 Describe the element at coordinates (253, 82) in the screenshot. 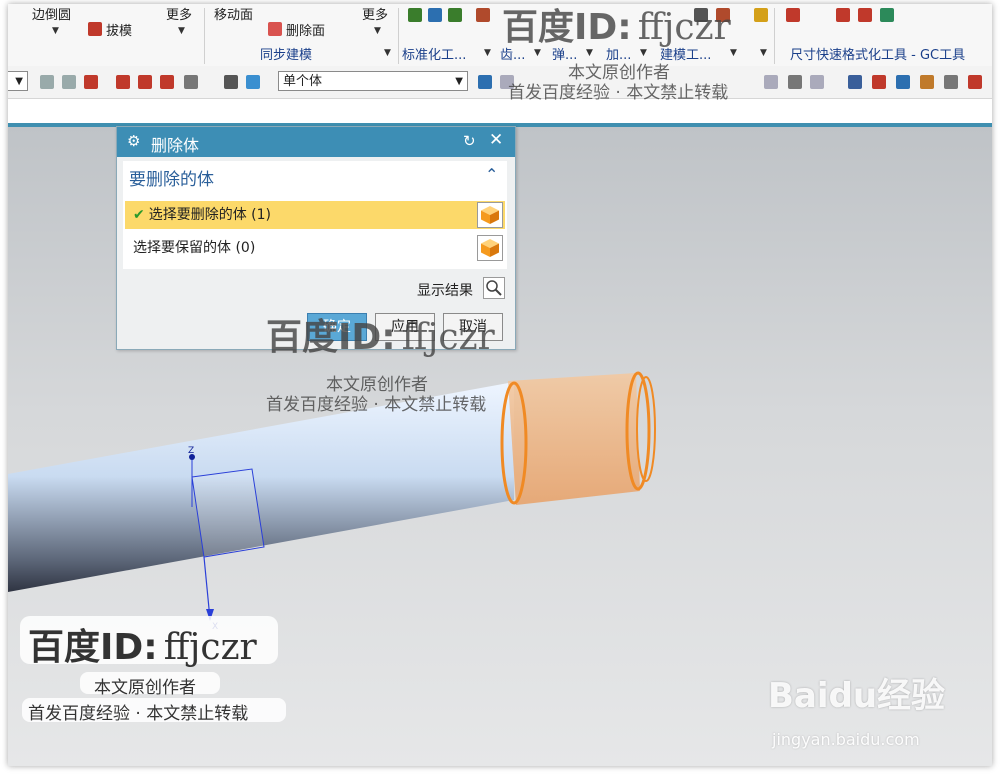

I see `body-select-icon` at that location.